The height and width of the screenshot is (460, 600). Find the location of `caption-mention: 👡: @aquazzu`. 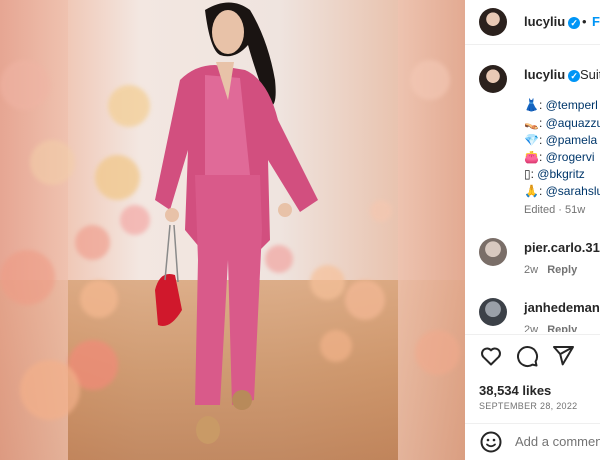

caption-mention: 👡: @aquazzu is located at coordinates (562, 123).